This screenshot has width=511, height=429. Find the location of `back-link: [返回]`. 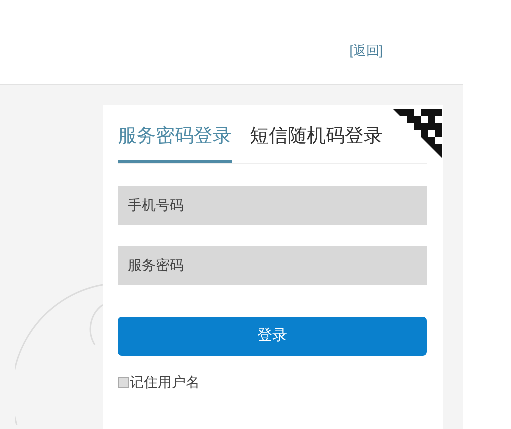

back-link: [返回] is located at coordinates (366, 51).